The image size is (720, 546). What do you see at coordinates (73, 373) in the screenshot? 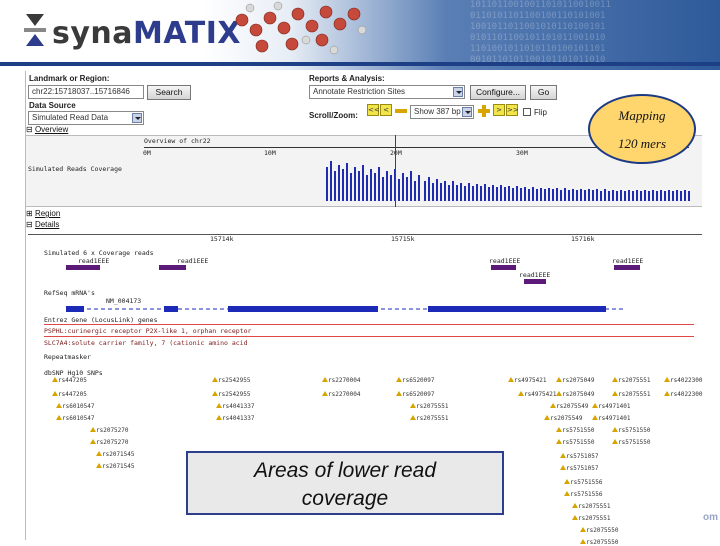
I see `snp-track-label: dbSNP Hg10 SNPs` at bounding box center [73, 373].